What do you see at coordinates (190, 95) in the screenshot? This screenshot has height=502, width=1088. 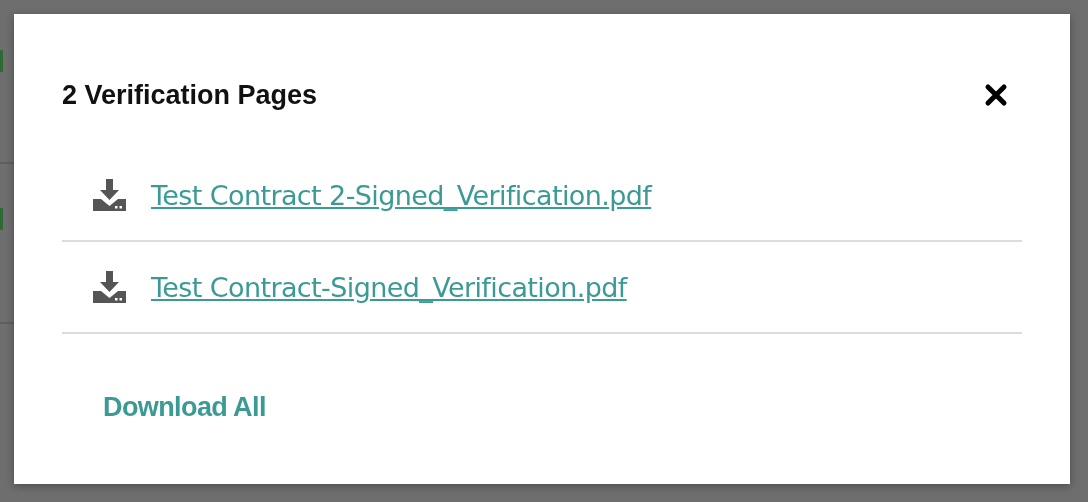 I see `dialog-title: 2 Verification Pages` at bounding box center [190, 95].